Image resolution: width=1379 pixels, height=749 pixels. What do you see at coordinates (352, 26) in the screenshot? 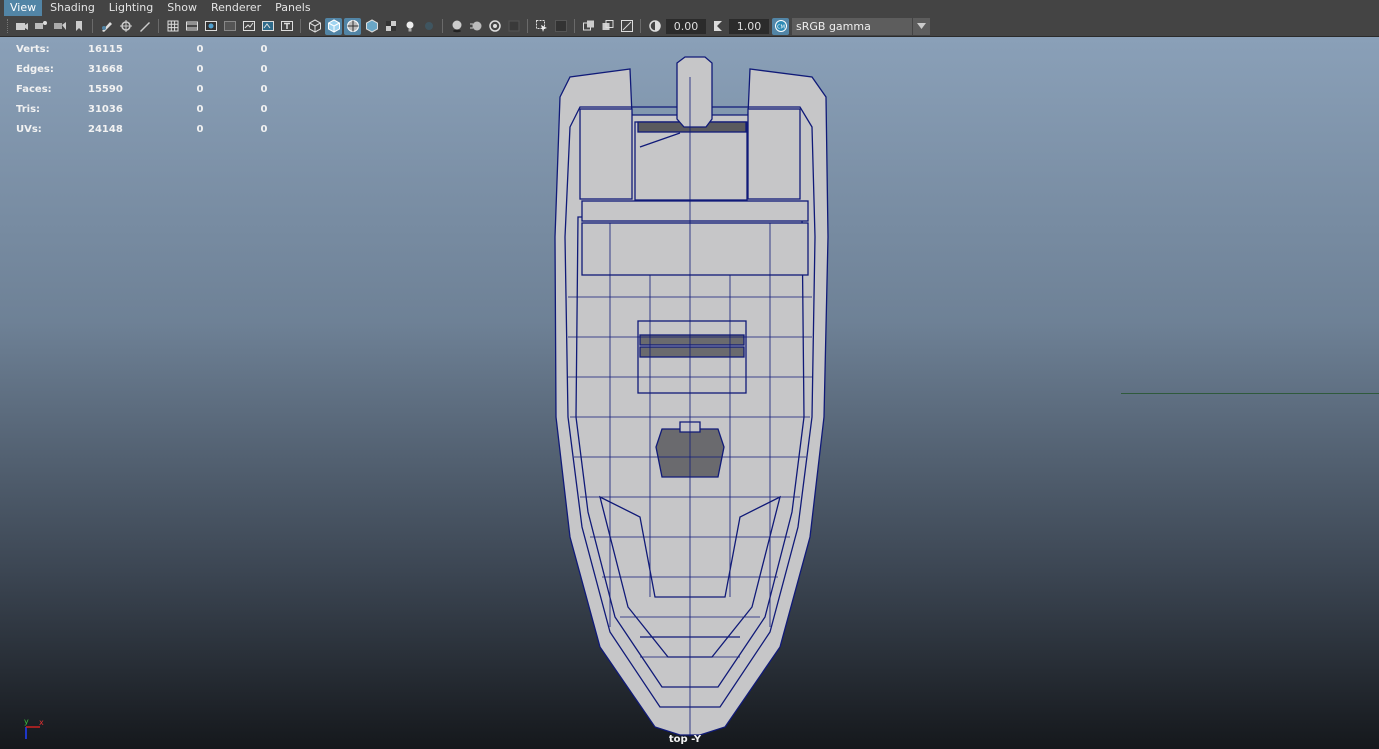
I see `wireframe-on-shaded-icon` at bounding box center [352, 26].